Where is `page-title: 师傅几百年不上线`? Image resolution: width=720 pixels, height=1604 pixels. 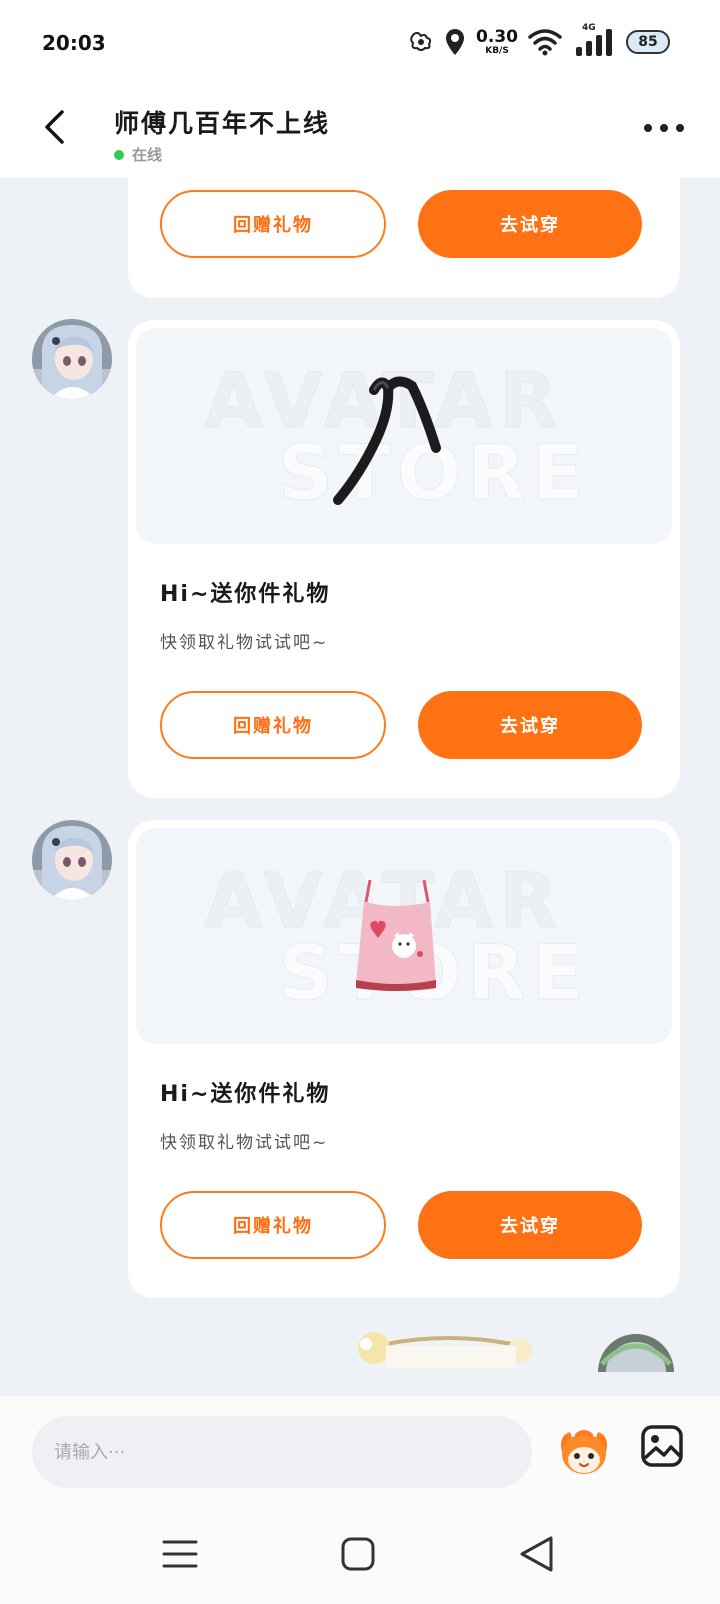
page-title: 师傅几百年不上线 is located at coordinates (222, 123).